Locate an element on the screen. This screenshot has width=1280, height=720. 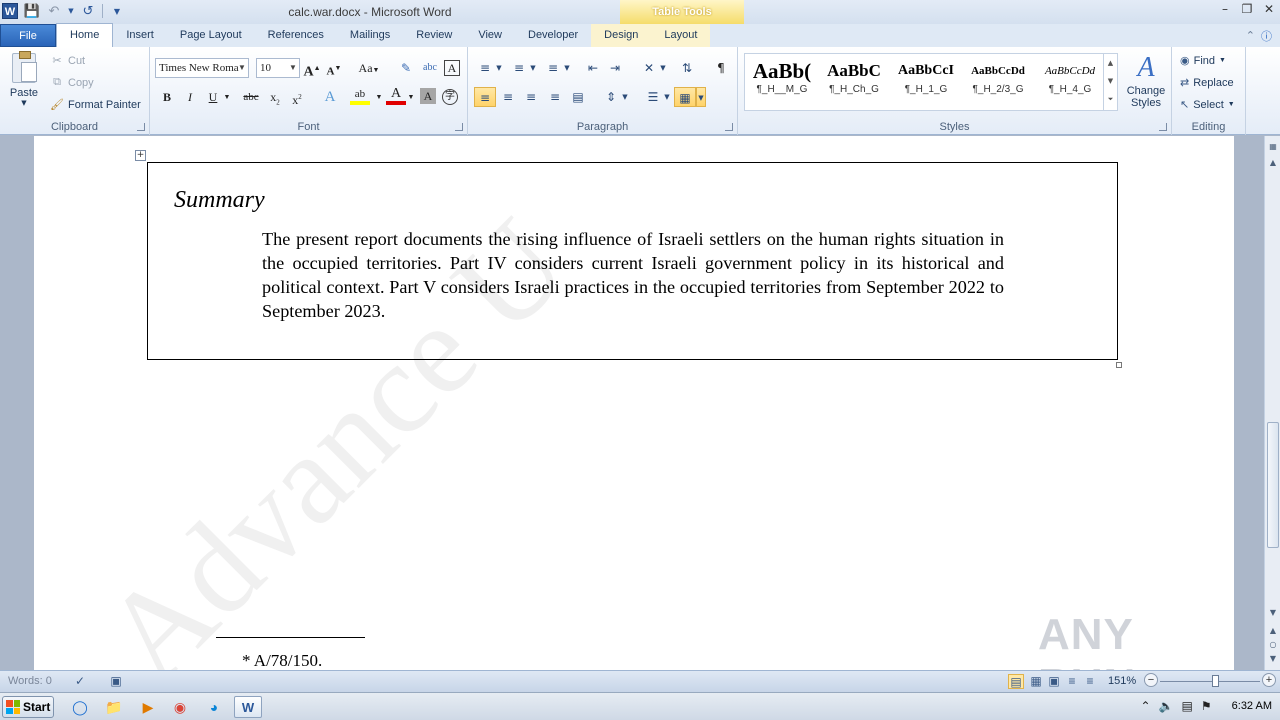
zoom-in-icon: + is located at coordinates (1269, 680).